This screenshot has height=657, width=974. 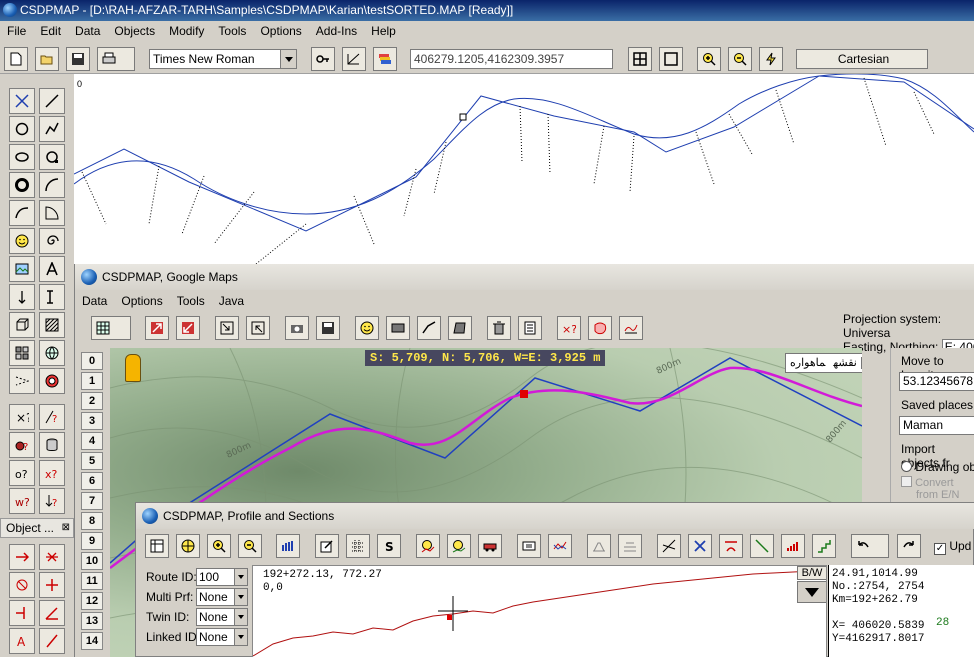 What do you see at coordinates (936, 425) in the screenshot?
I see `saved-places-select: Maman` at bounding box center [936, 425].